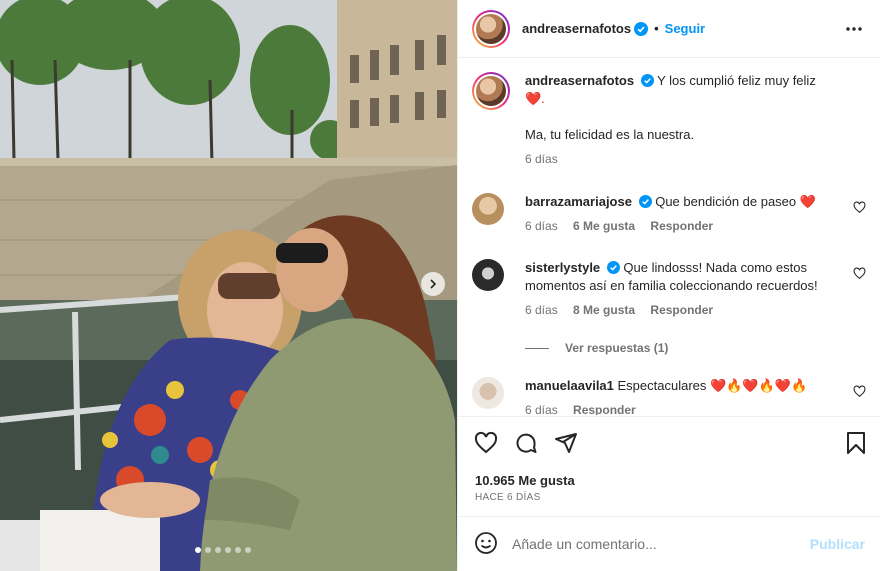 The height and width of the screenshot is (571, 880). I want to click on chevron-right-icon, so click(433, 284).